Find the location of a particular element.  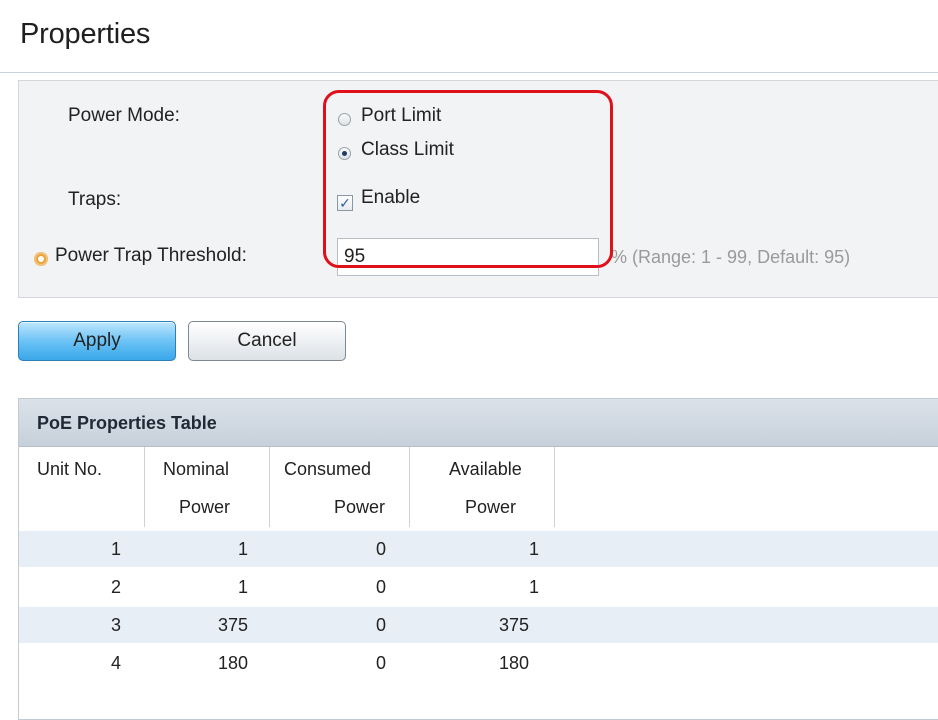

table-row: 1 1 0 1 is located at coordinates (478, 549).